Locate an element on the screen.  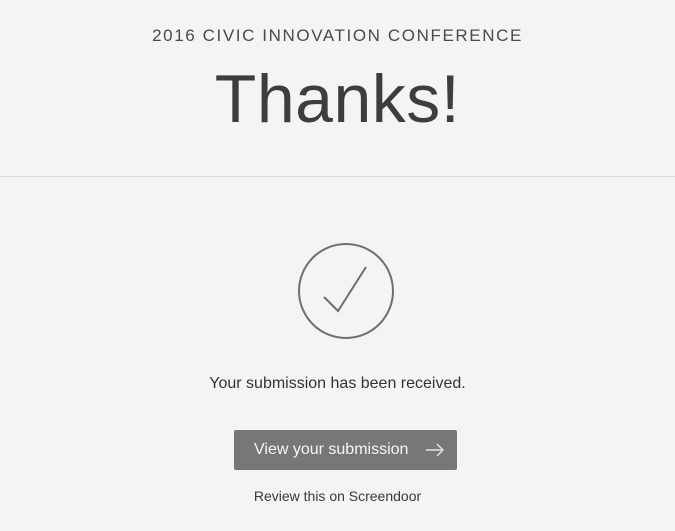
review-link-label: Review this on Screendoor is located at coordinates (337, 496).